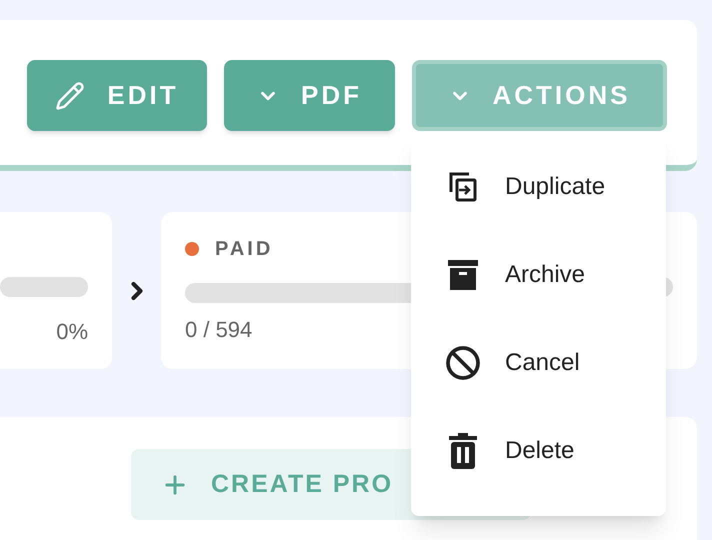  Describe the element at coordinates (538, 363) in the screenshot. I see `menu-item: Cancel` at that location.